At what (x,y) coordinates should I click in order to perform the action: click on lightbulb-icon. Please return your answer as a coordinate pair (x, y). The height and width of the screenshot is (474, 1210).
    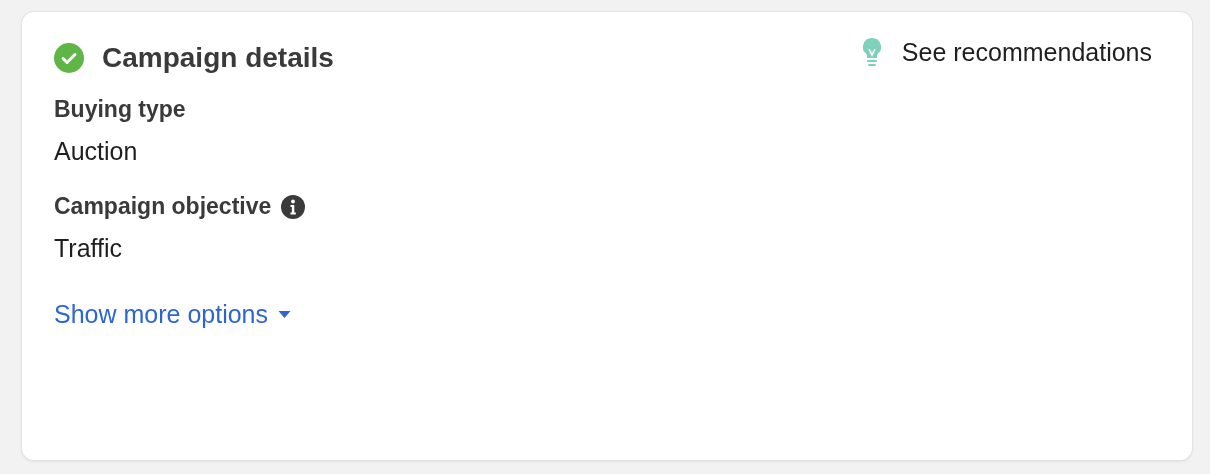
    Looking at the image, I should click on (871, 52).